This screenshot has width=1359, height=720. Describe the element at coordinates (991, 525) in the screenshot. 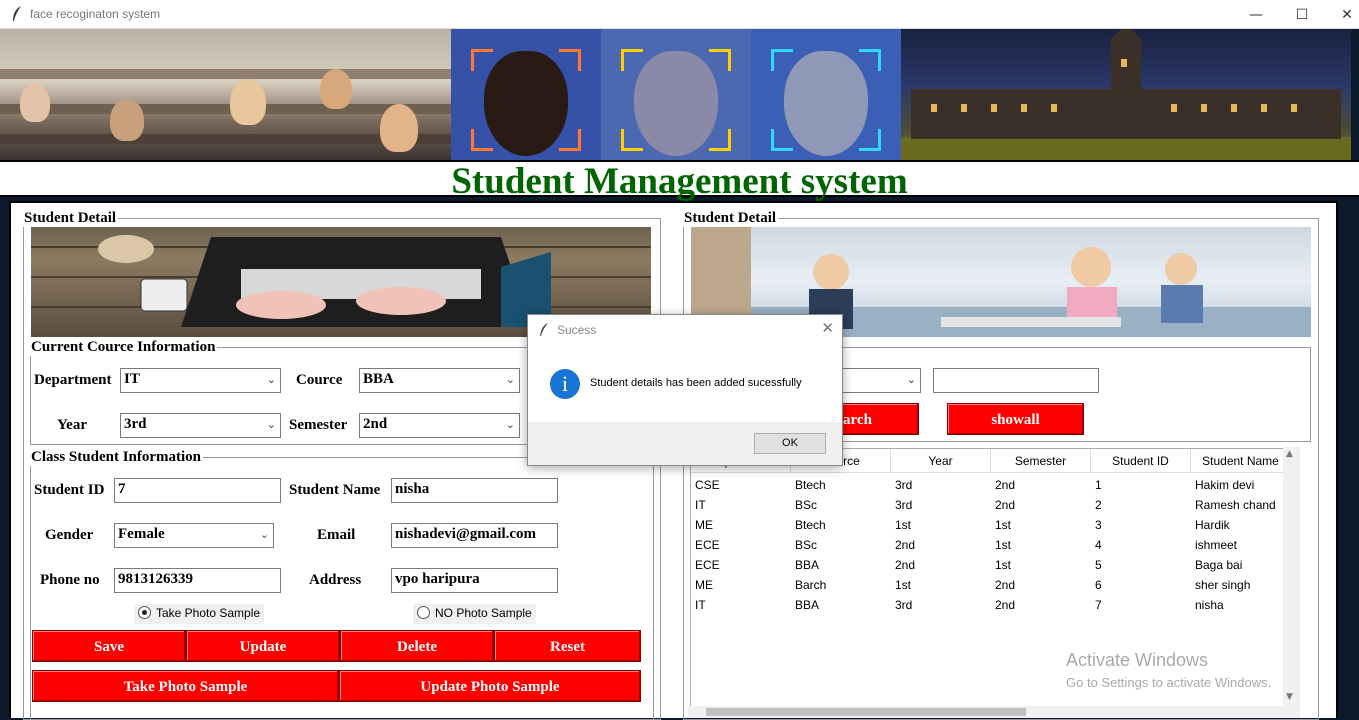

I see `table-row: ME Btech 1st 1st 3 Hardik` at that location.